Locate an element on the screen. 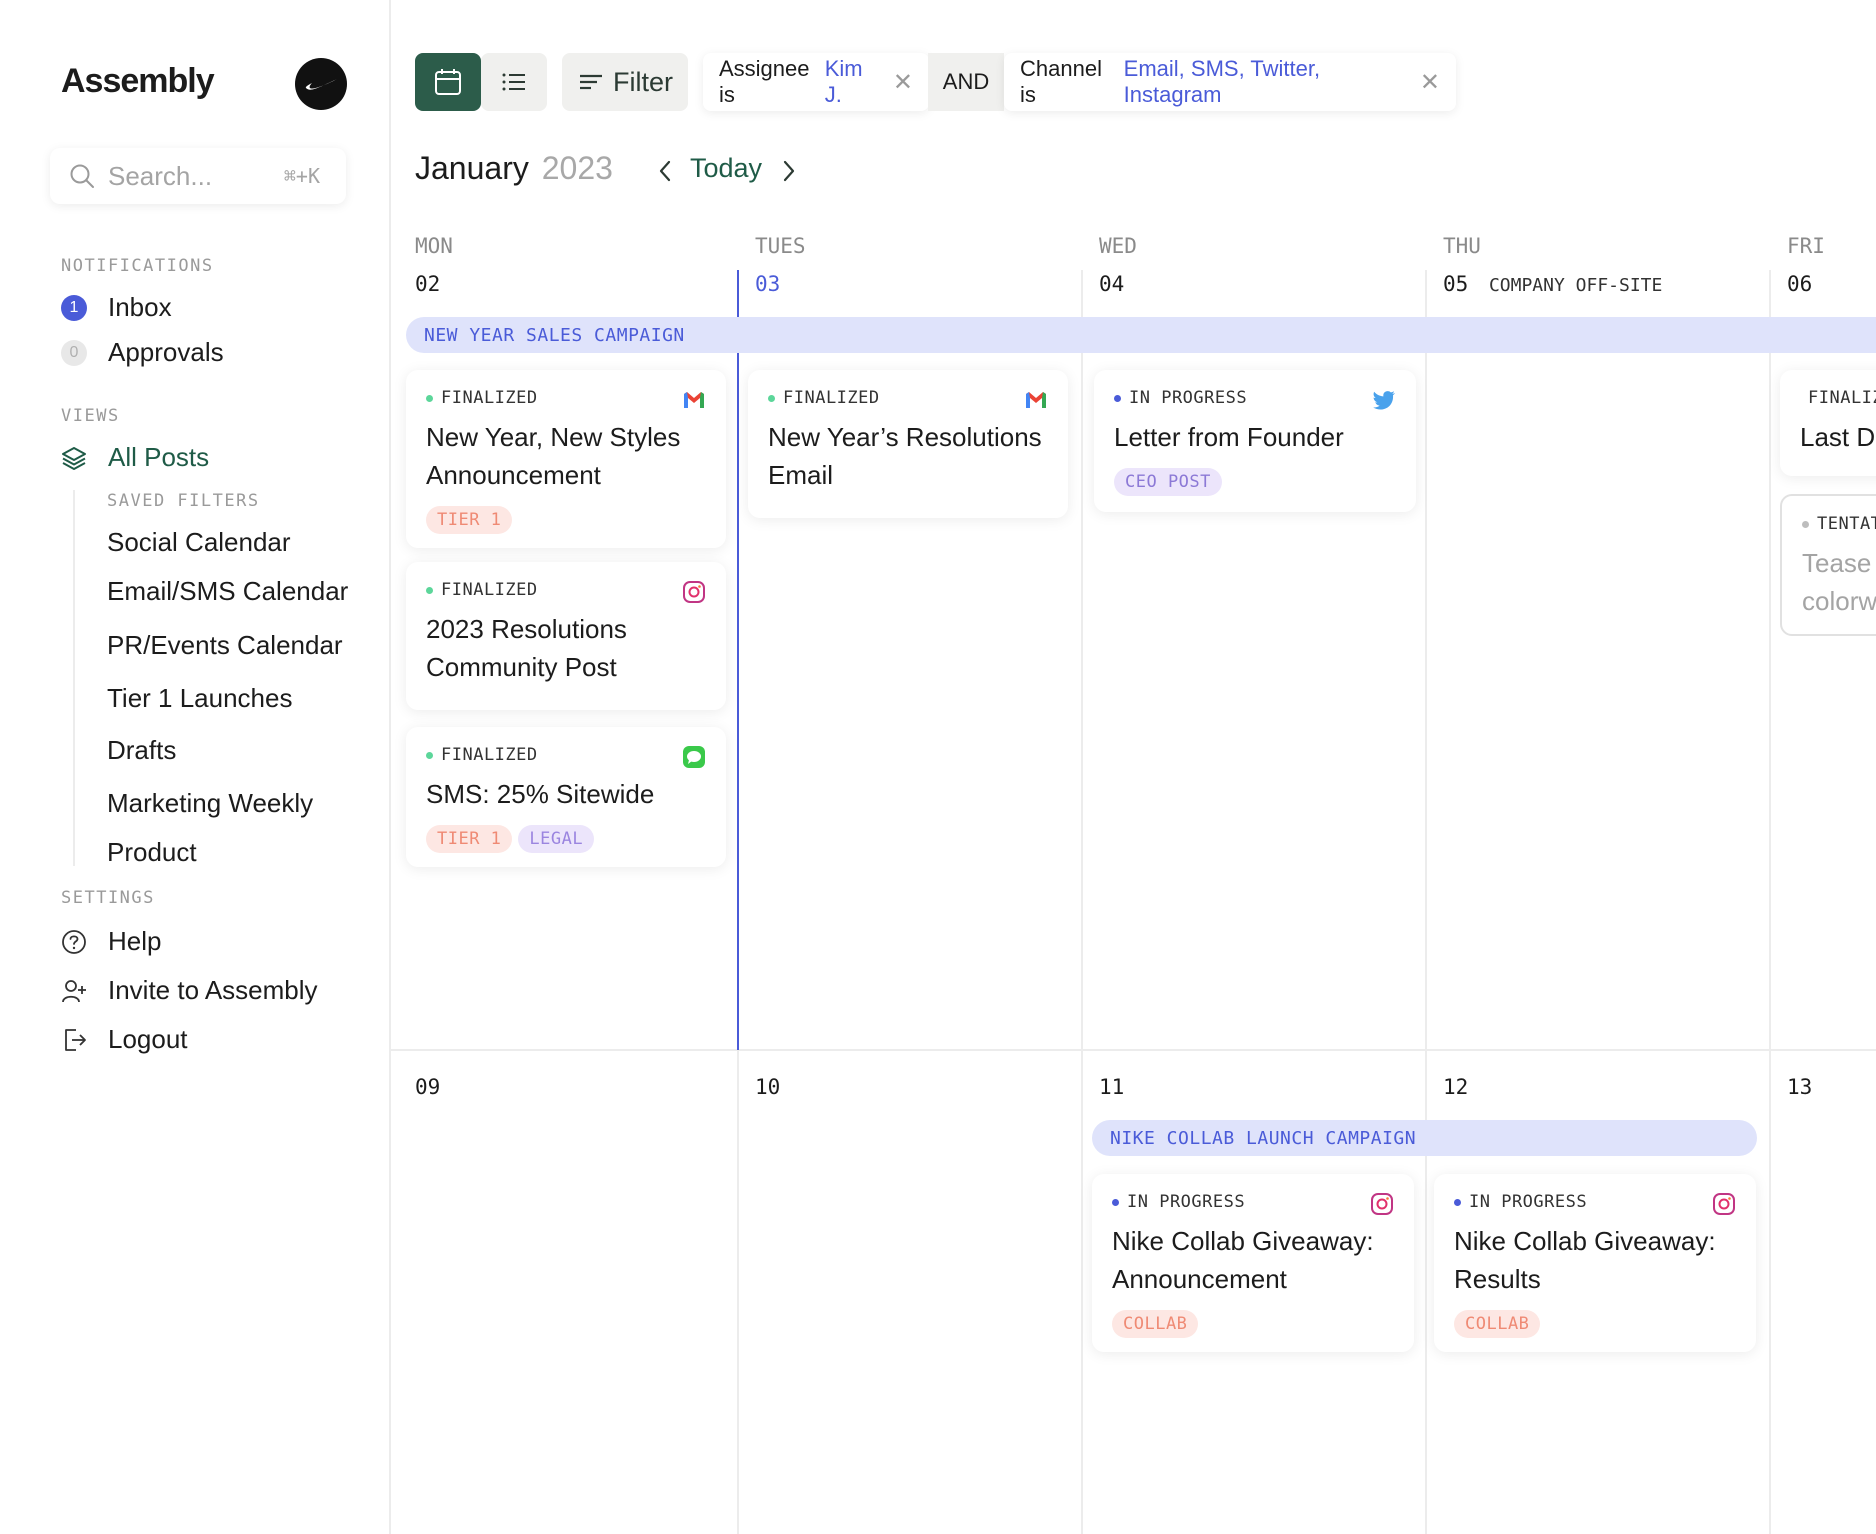  nav-approvals: 0 Approvals is located at coordinates (142, 352).